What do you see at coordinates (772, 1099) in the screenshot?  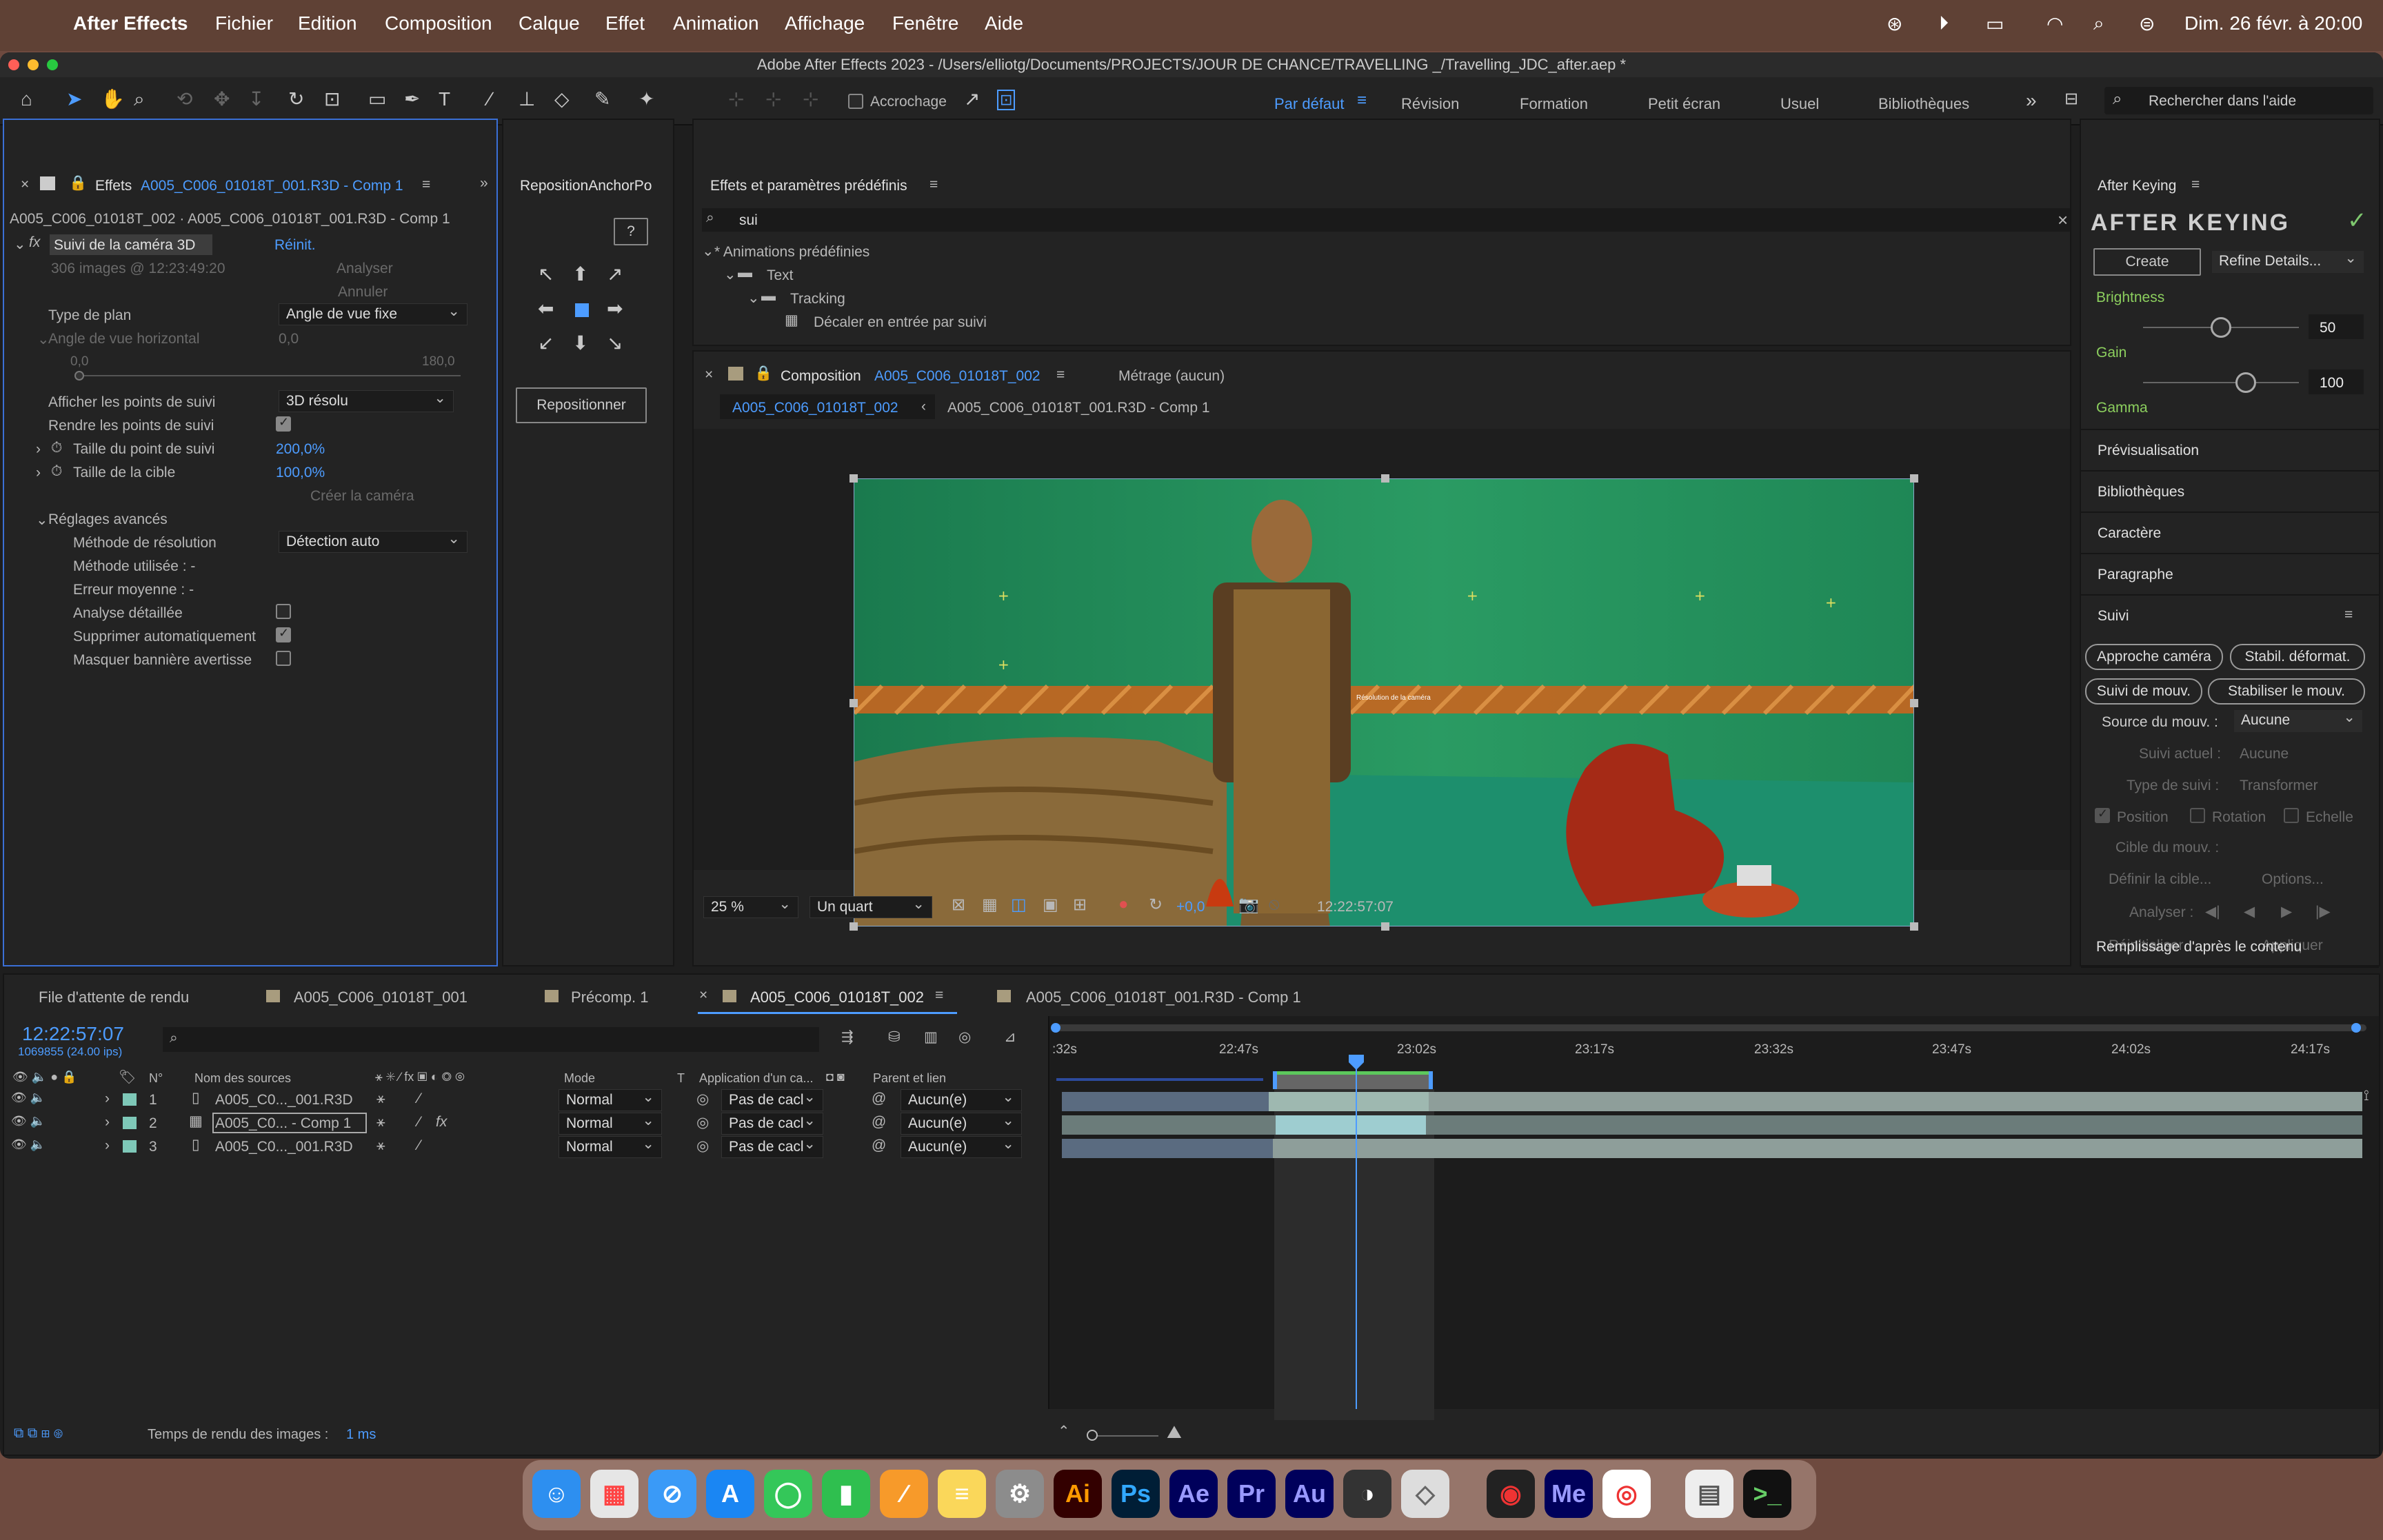 I see `track-matte-dropdown: Pas de cacl` at bounding box center [772, 1099].